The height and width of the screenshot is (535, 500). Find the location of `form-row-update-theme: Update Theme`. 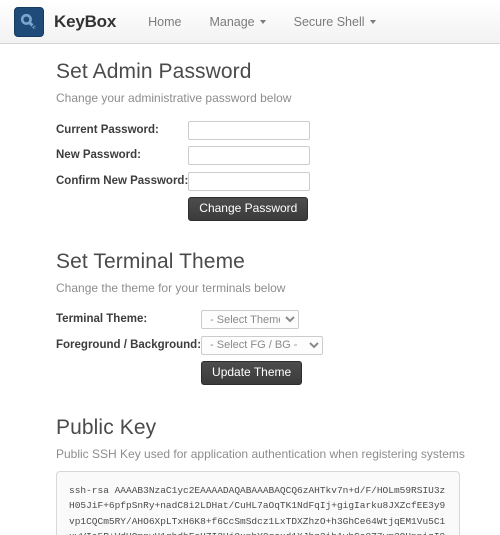

form-row-update-theme: Update Theme is located at coordinates (189, 373).